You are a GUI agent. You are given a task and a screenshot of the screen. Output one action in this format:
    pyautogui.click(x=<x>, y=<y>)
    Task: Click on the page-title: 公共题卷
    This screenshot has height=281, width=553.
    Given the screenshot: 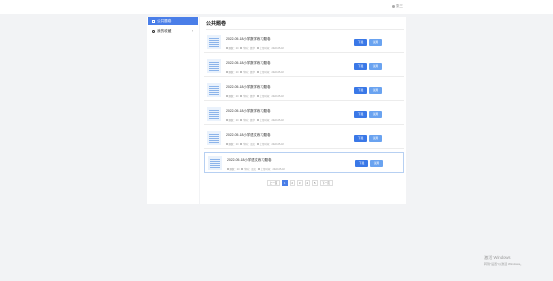 What is the action you would take?
    pyautogui.click(x=216, y=24)
    